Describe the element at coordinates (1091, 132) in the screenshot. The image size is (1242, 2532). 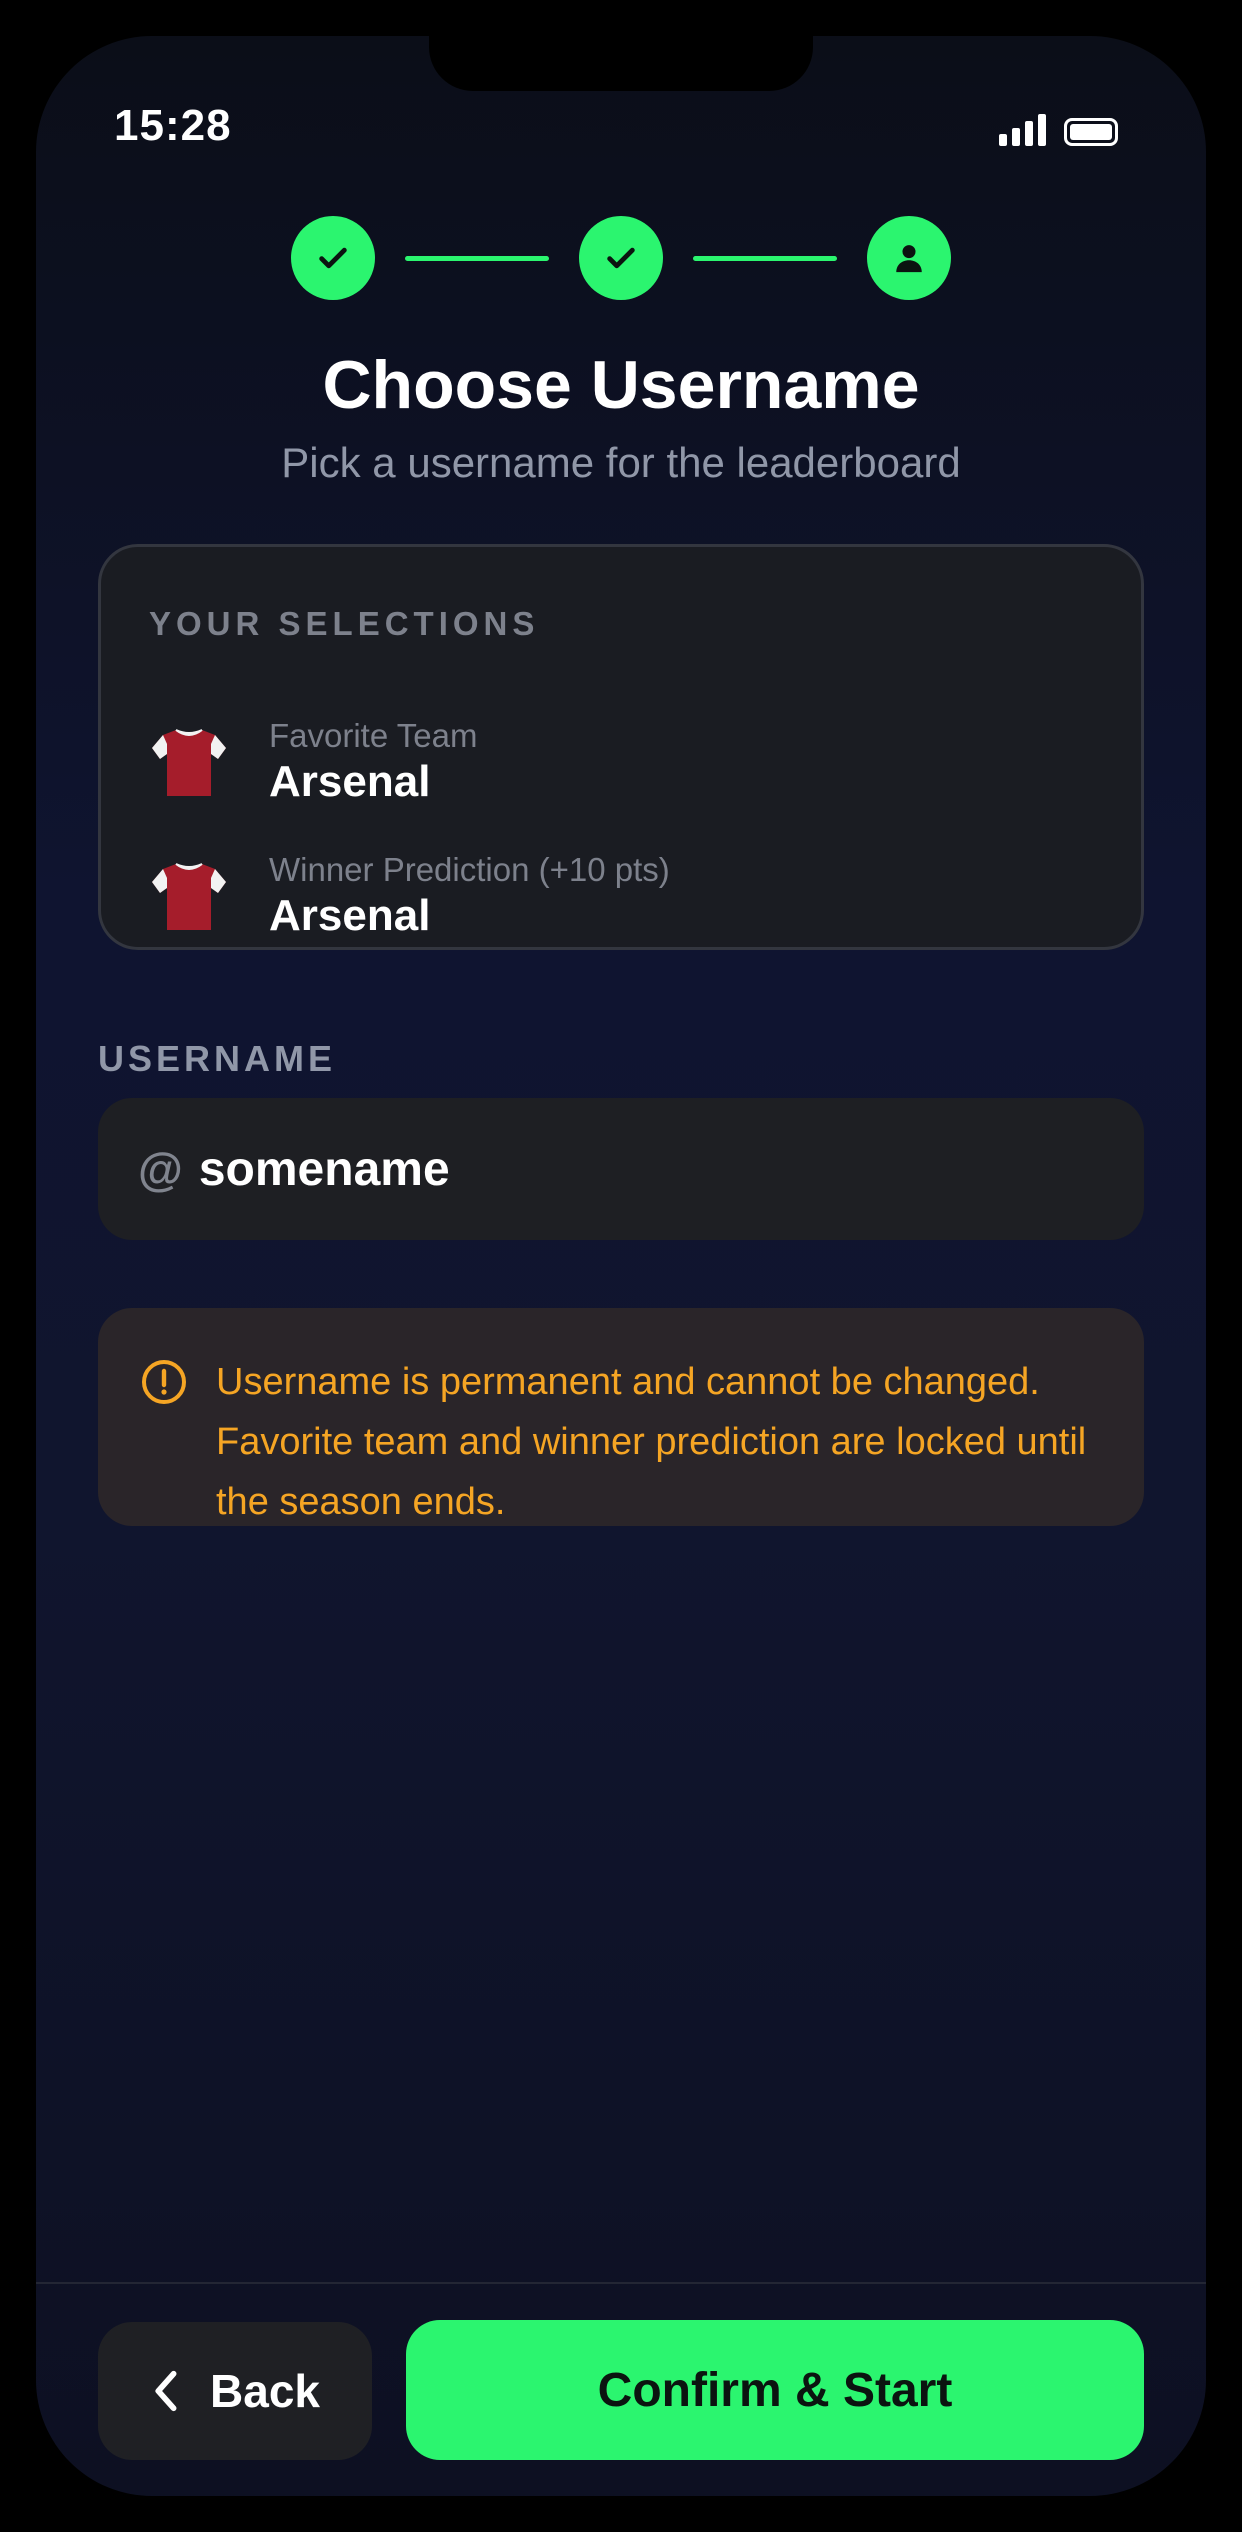
I see `battery-icon` at that location.